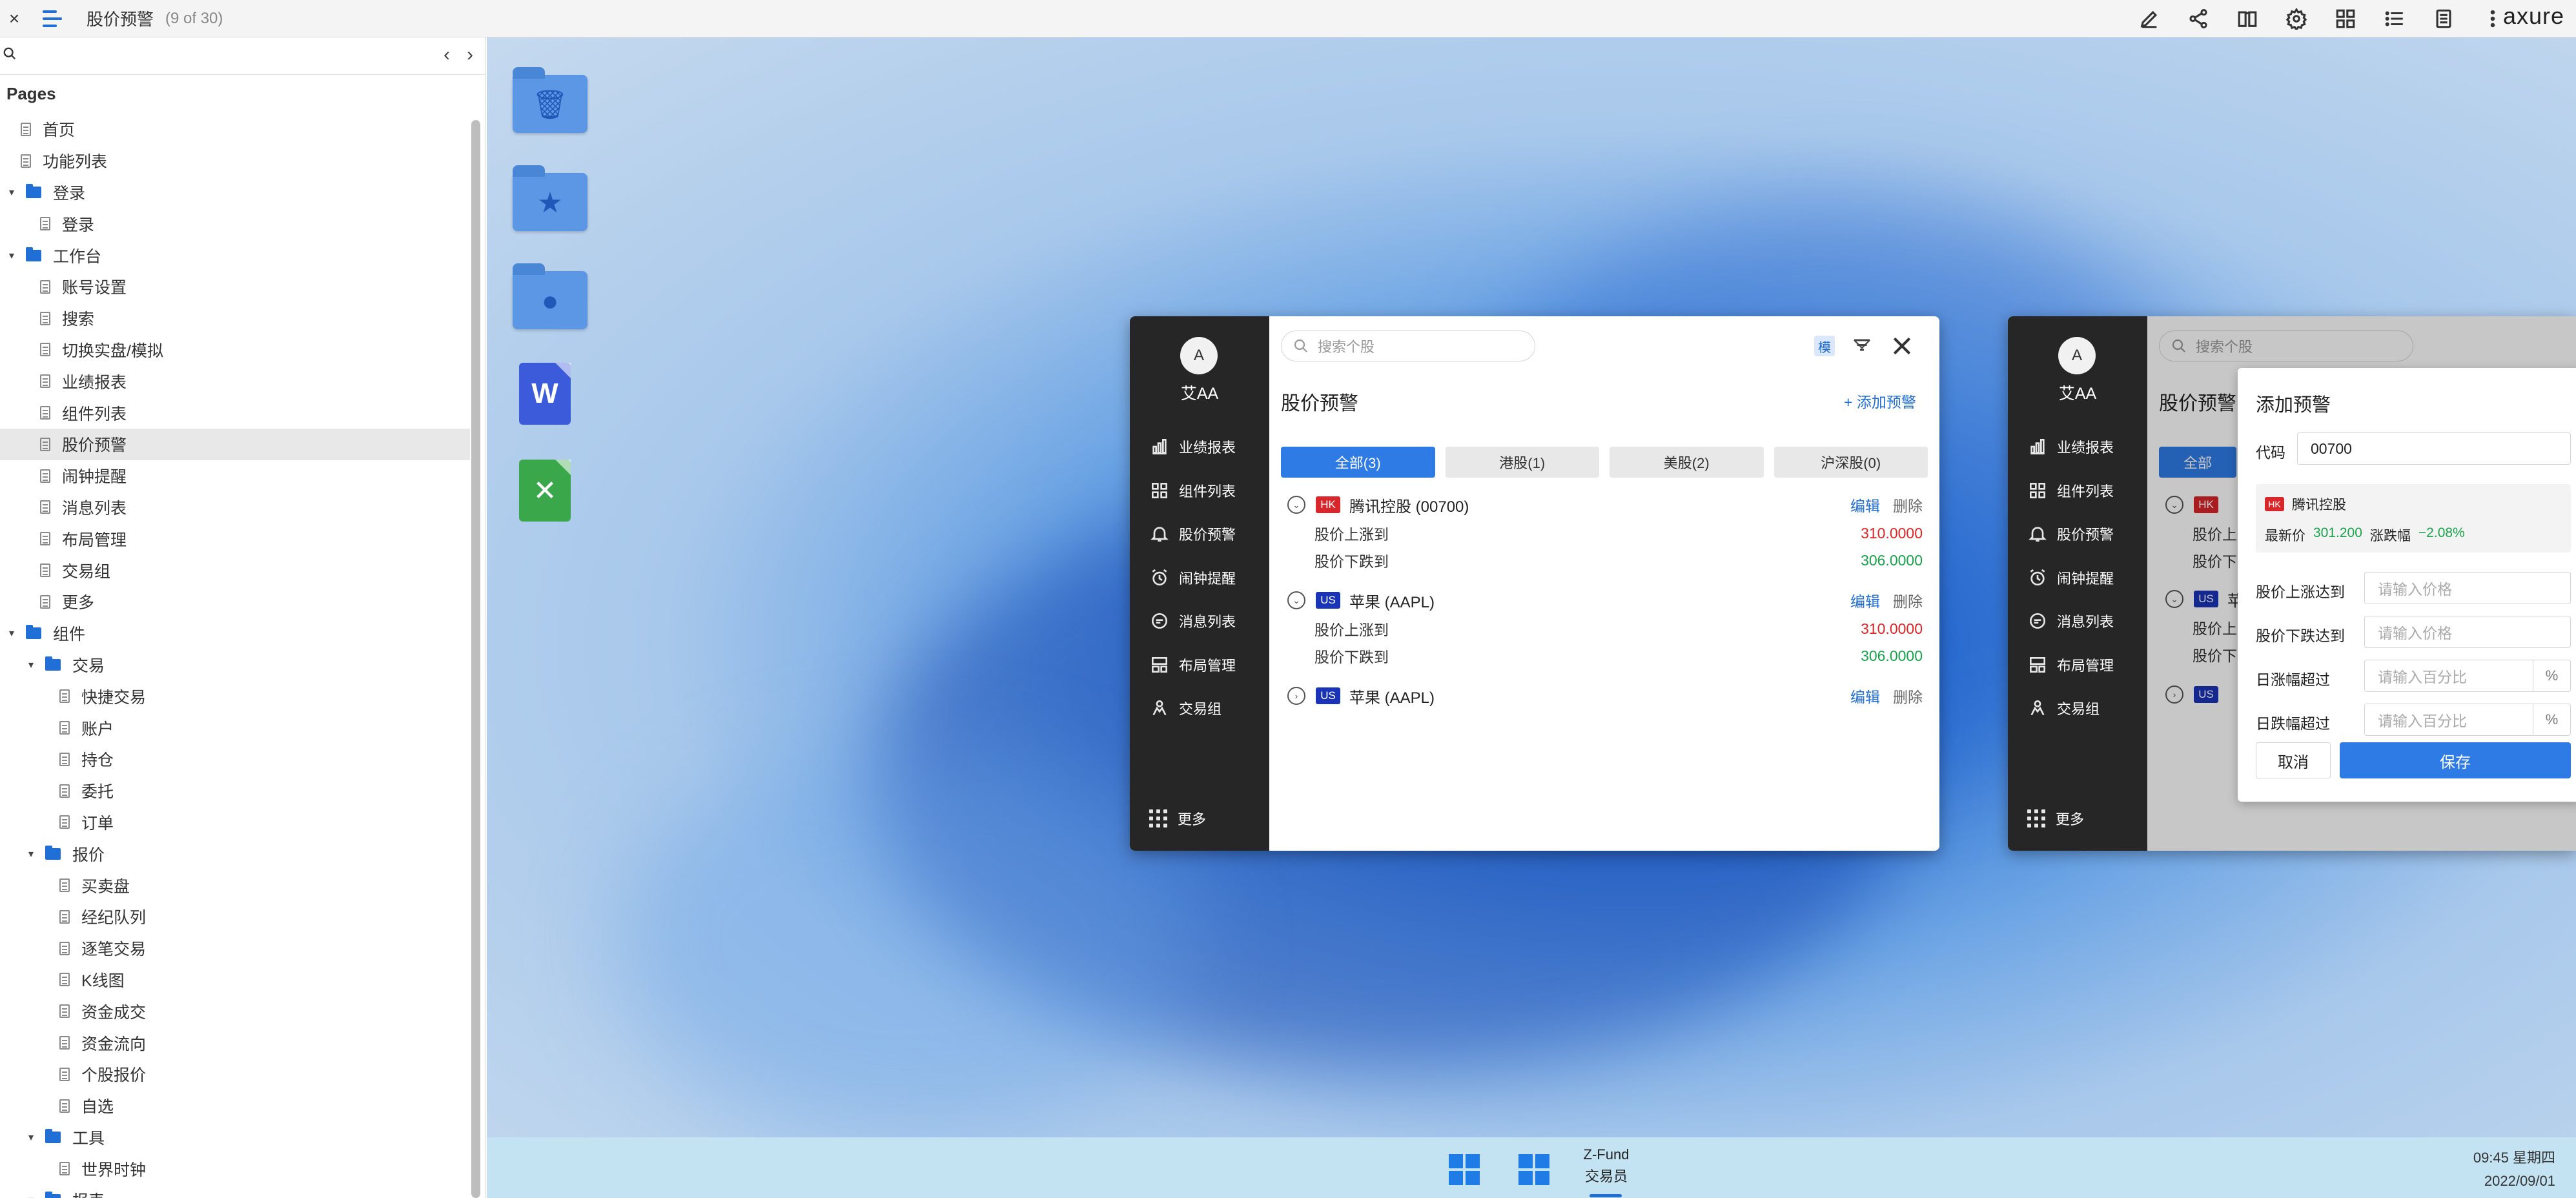 The width and height of the screenshot is (2576, 1198). What do you see at coordinates (2467, 720) in the screenshot?
I see `day-fall-percent-input: 请输入百分比 %` at bounding box center [2467, 720].